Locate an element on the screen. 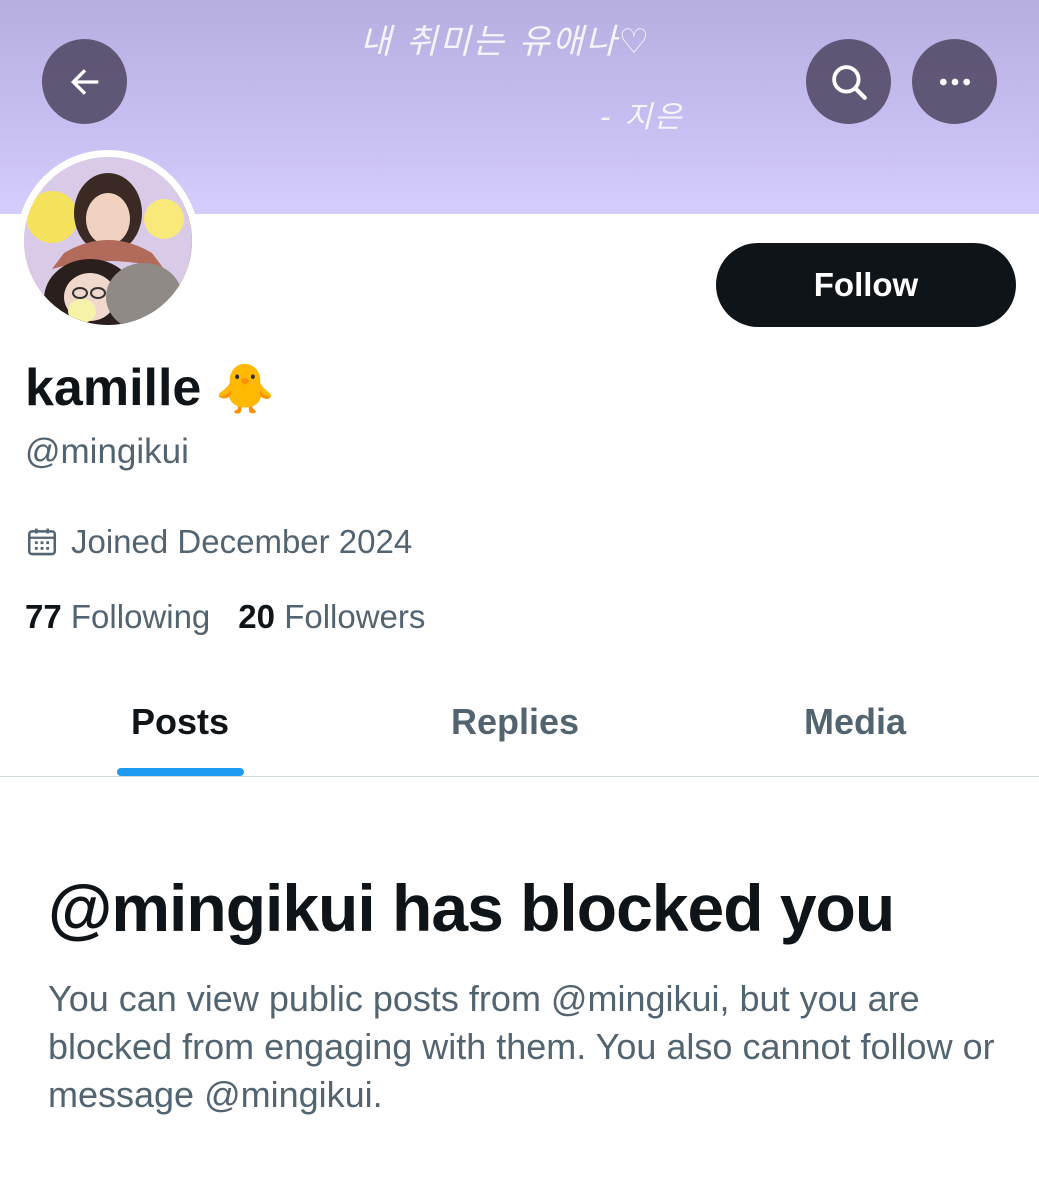  profile-tabs: Posts Replies Media is located at coordinates (519, 722).